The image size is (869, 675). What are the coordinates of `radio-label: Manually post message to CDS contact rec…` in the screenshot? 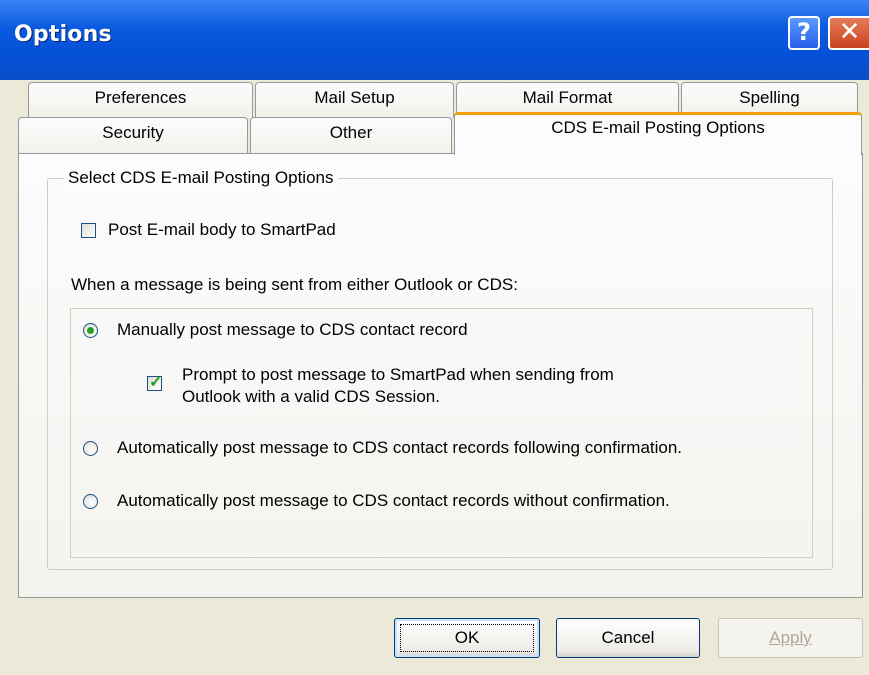 It's located at (292, 329).